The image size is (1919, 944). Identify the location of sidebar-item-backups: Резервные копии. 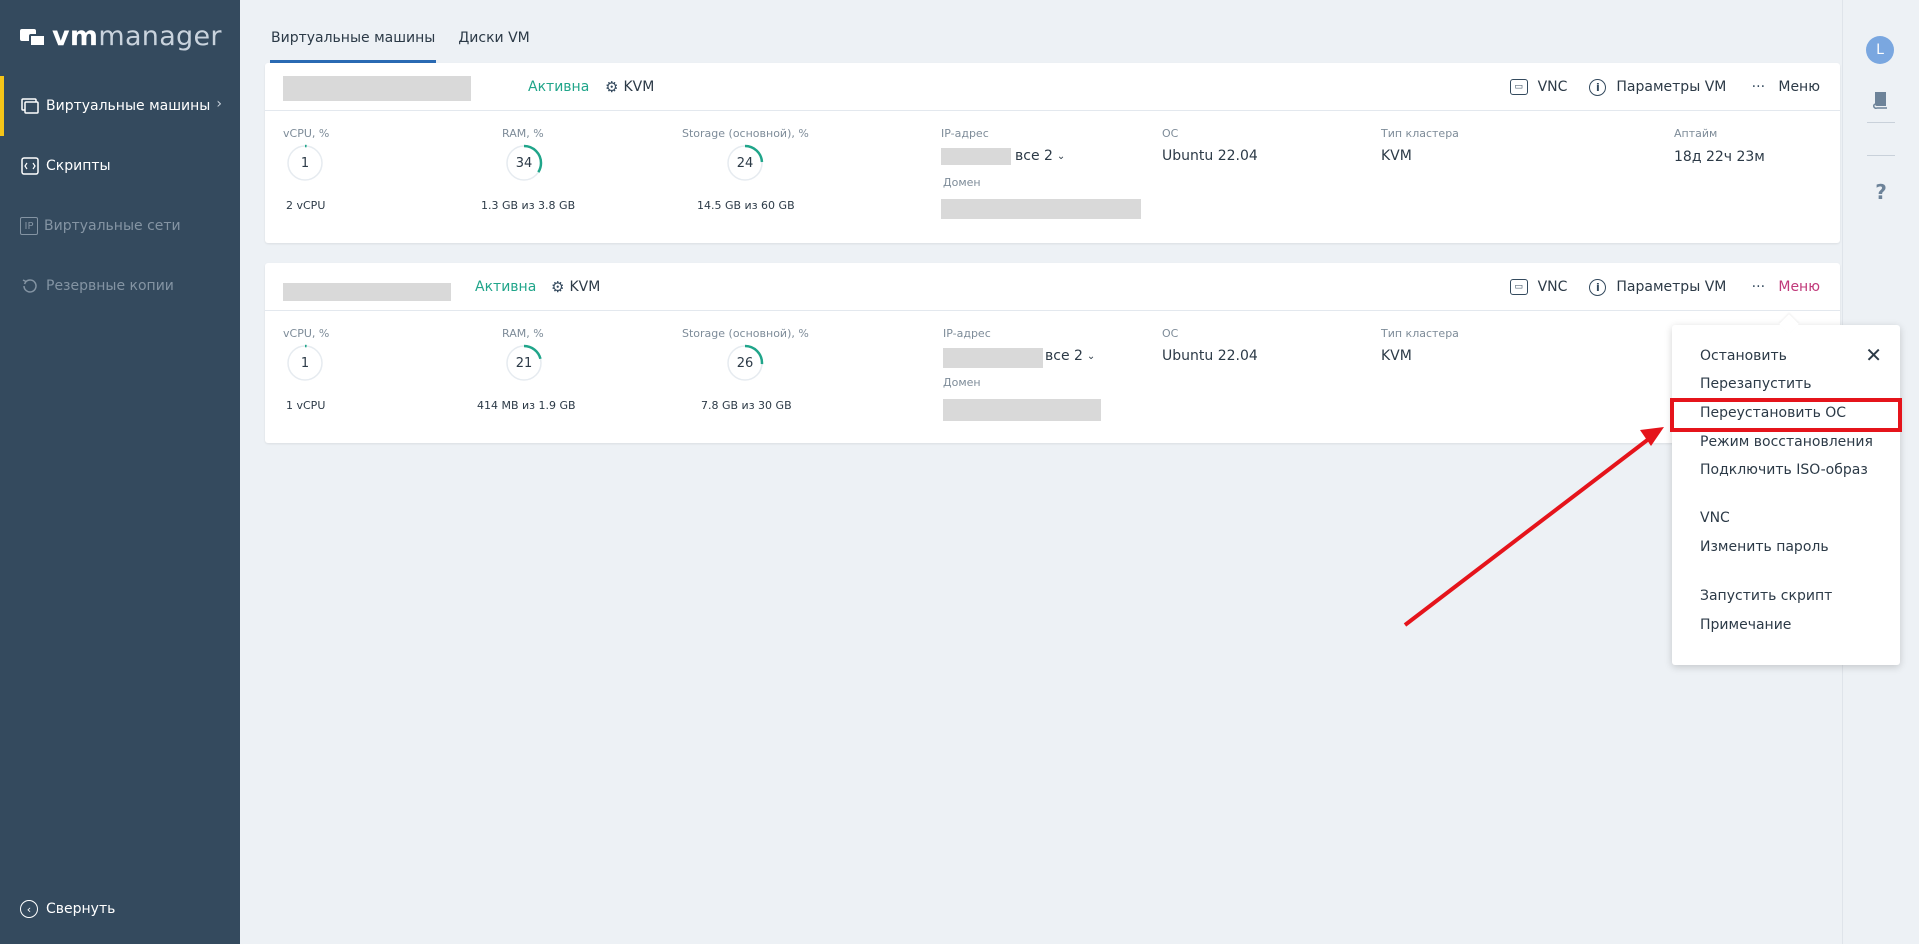
(120, 286).